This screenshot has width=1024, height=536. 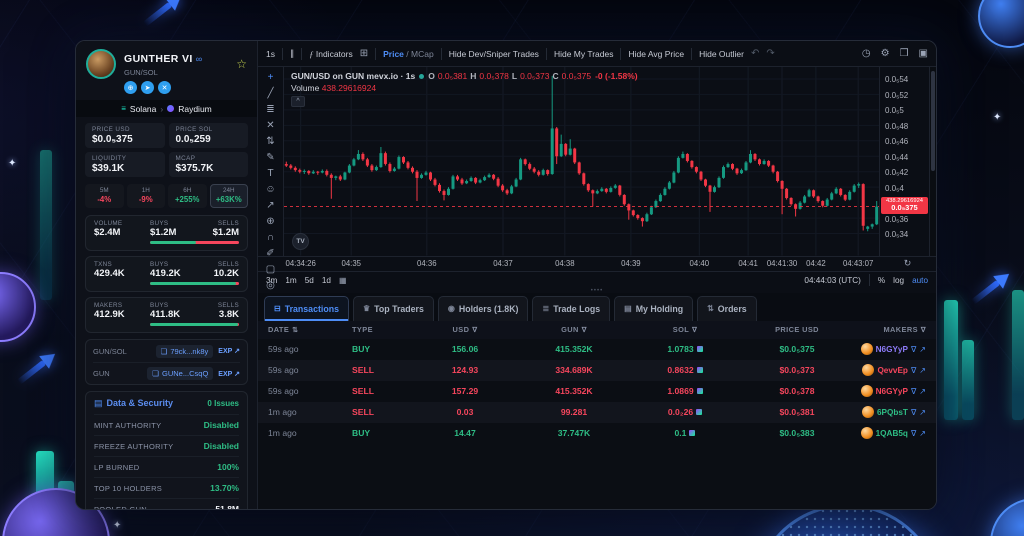 I want to click on filter-icon: ∇, so click(x=913, y=433).